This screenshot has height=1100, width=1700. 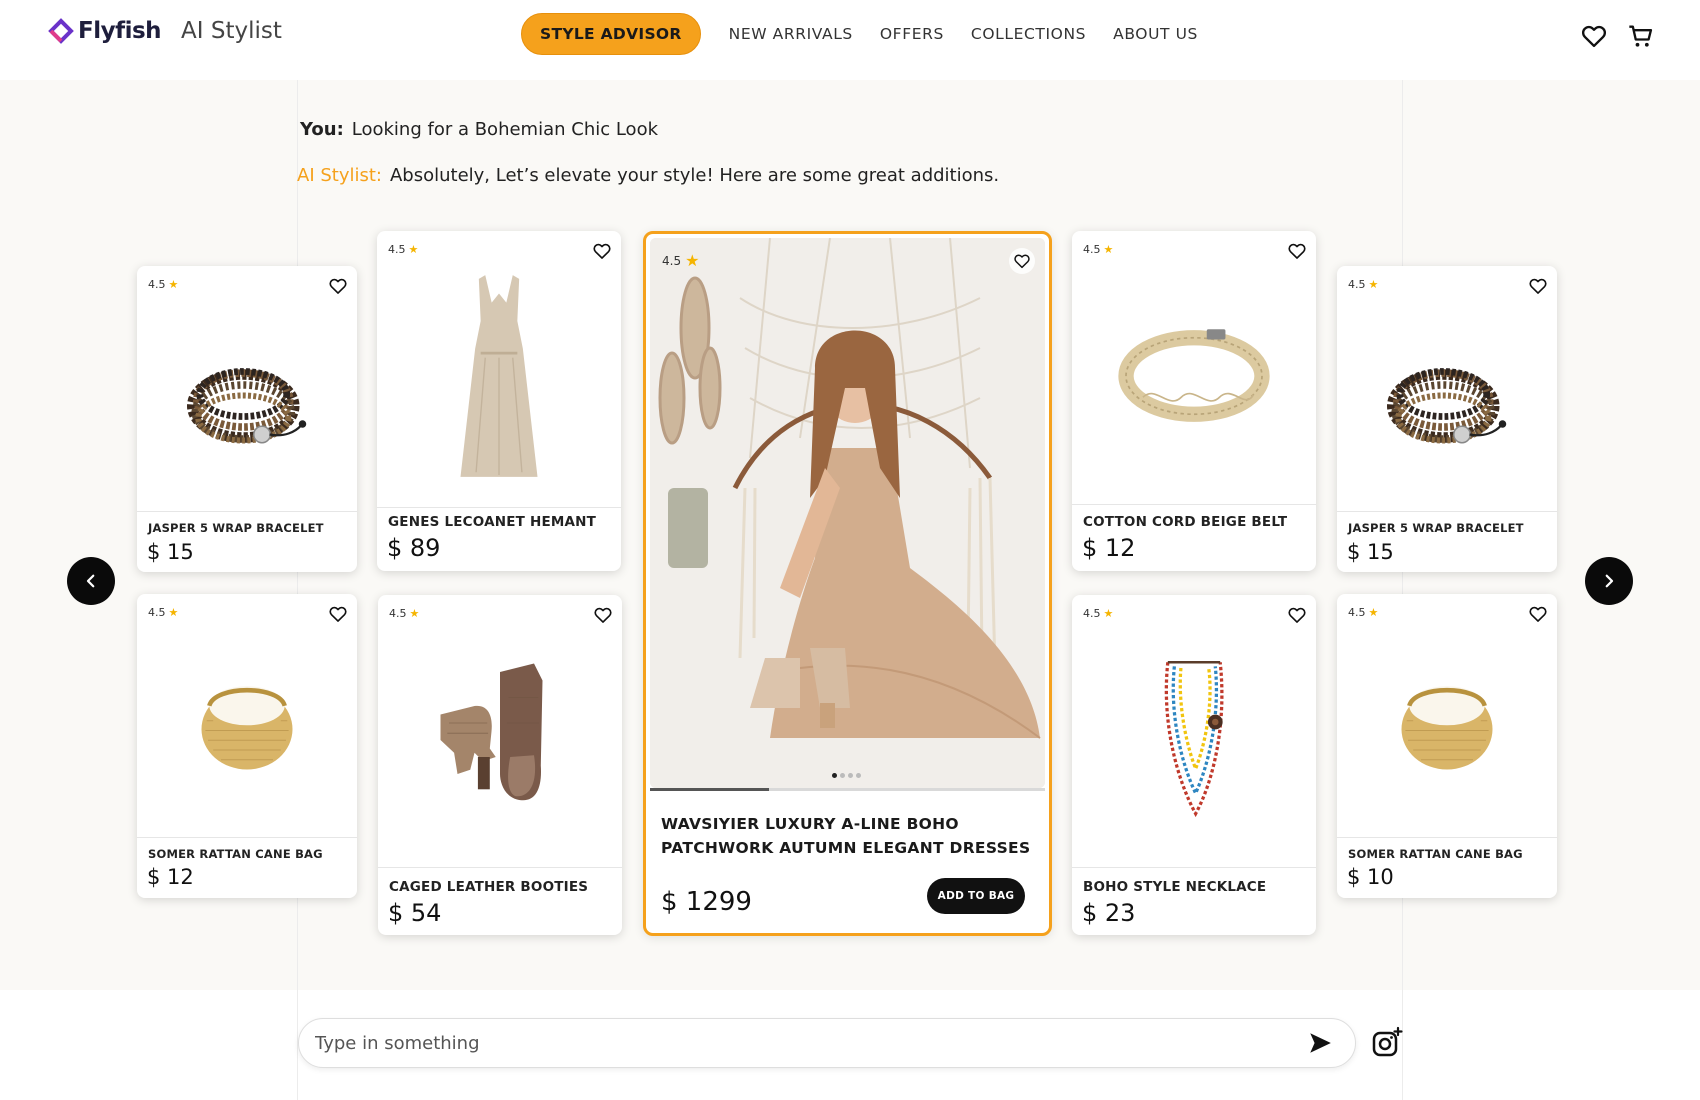 What do you see at coordinates (120, 31) in the screenshot?
I see `brand-name: Flyfish` at bounding box center [120, 31].